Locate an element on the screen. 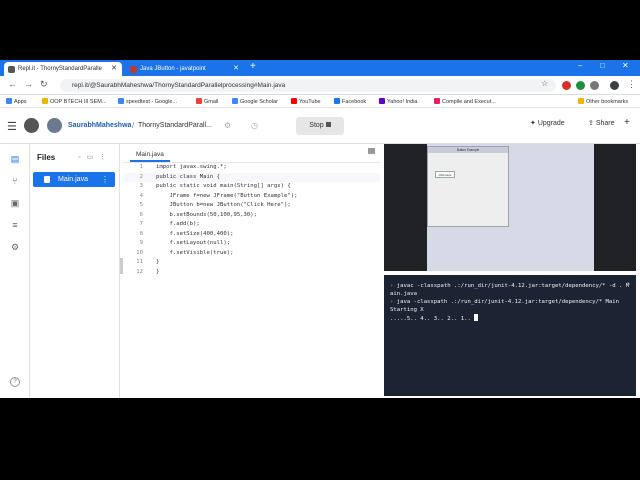  tab-title: Java JButton - javatpoint is located at coordinates (173, 69).